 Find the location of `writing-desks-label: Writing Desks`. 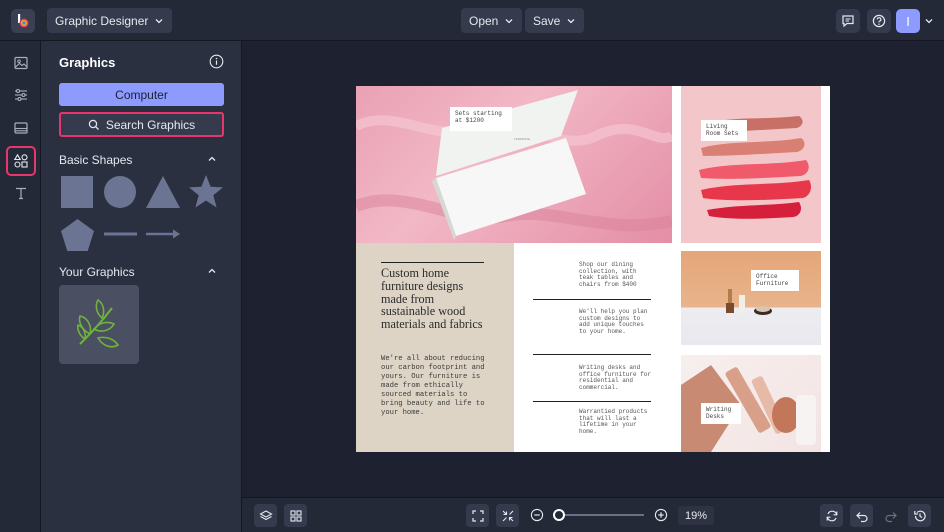

writing-desks-label: Writing Desks is located at coordinates (721, 413).